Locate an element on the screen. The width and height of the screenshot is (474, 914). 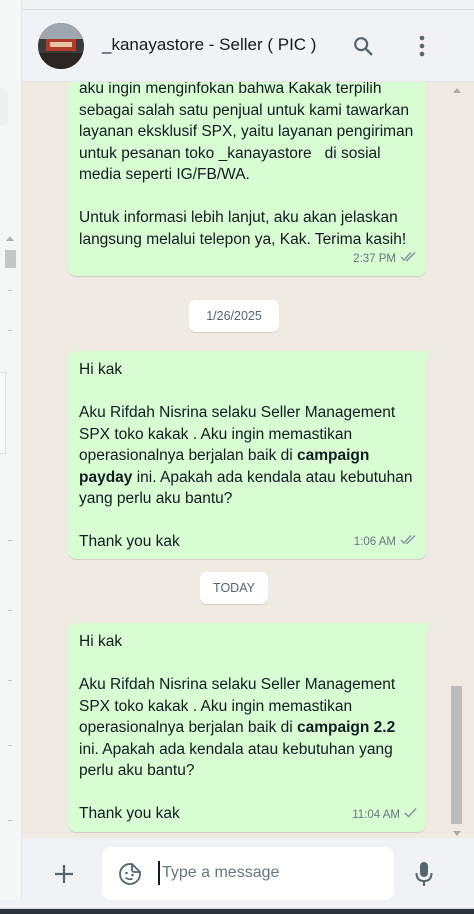
background-scroll-up-arrow is located at coordinates (10, 238).